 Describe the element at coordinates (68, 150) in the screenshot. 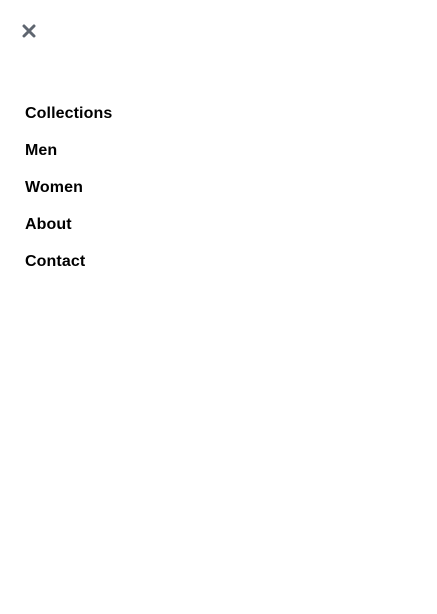

I see `nav-item-men: Men` at that location.